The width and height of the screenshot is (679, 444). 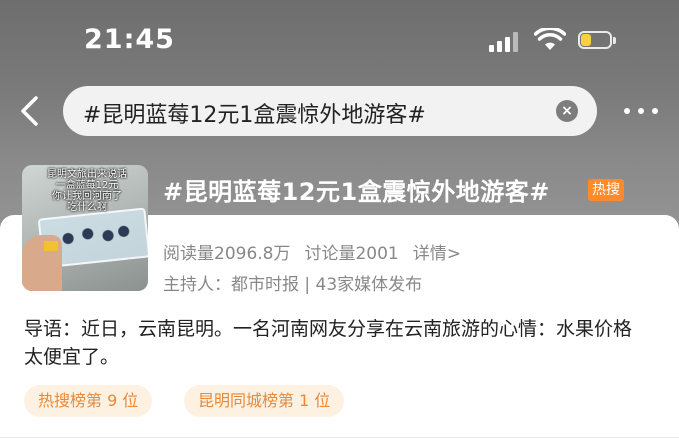 I want to click on topic-title: #昆明蓝莓12元1盒震惊外地游客#, so click(x=356, y=192).